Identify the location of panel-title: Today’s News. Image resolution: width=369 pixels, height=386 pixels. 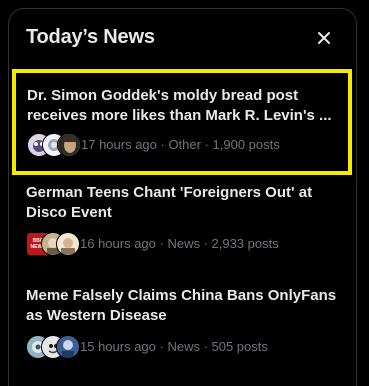
(90, 37).